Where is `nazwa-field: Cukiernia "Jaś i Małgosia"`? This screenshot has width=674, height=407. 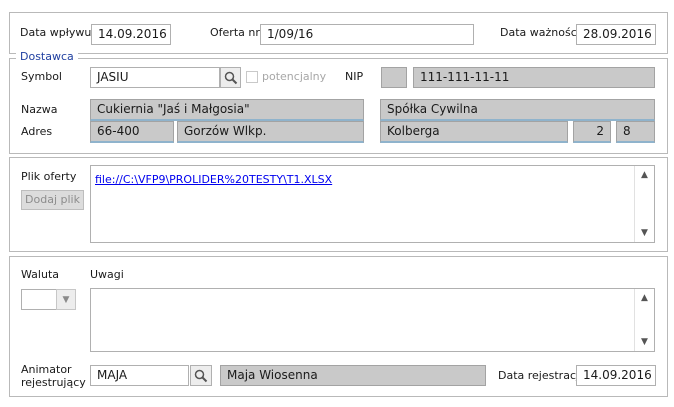
nazwa-field: Cukiernia "Jaś i Małgosia" is located at coordinates (227, 110).